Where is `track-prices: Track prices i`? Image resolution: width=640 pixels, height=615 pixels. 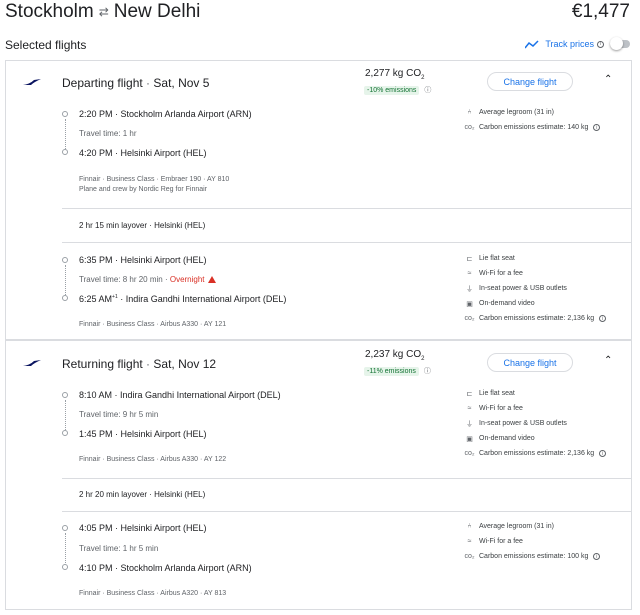 track-prices: Track prices i is located at coordinates (577, 44).